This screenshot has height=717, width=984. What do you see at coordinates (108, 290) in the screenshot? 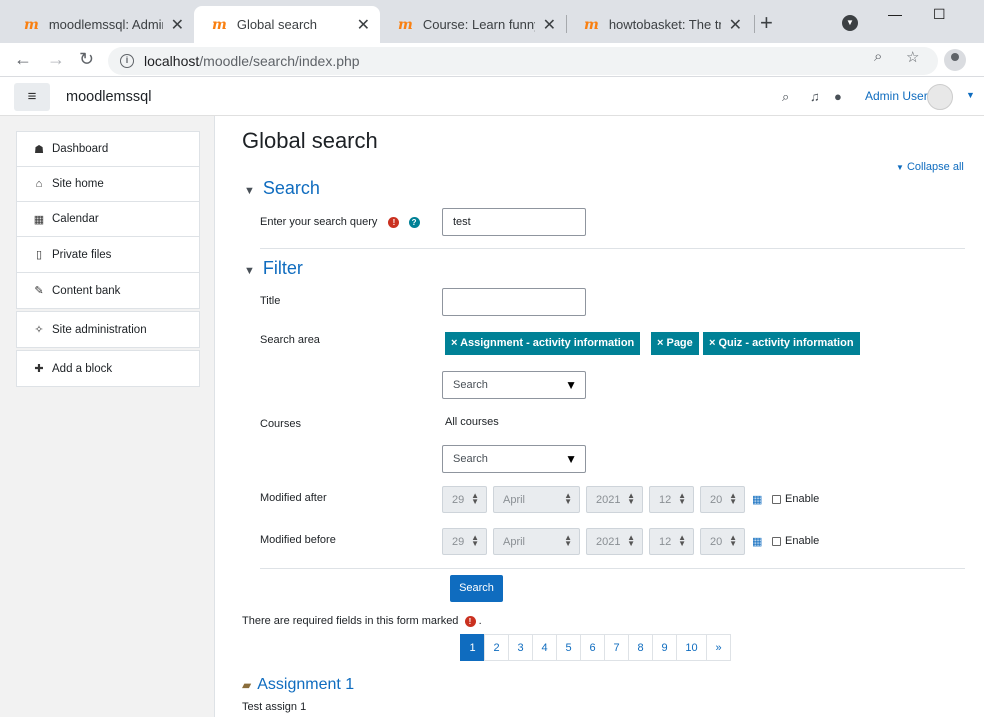
I see `sidebar-item-content-bank: ✎ Content bank` at bounding box center [108, 290].